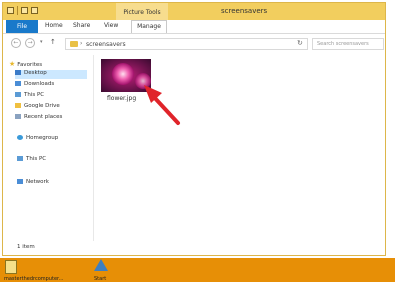 The width and height of the screenshot is (395, 282). Describe the element at coordinates (18, 83) in the screenshot. I see `downloads-icon` at that location.